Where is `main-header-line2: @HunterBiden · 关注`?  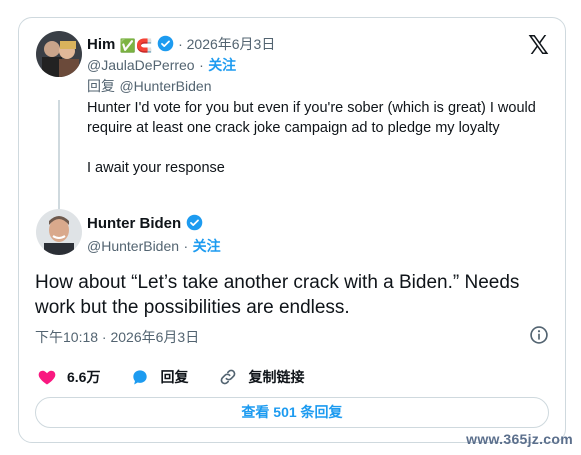
main-header-line2: @HunterBiden · 关注 is located at coordinates (154, 246).